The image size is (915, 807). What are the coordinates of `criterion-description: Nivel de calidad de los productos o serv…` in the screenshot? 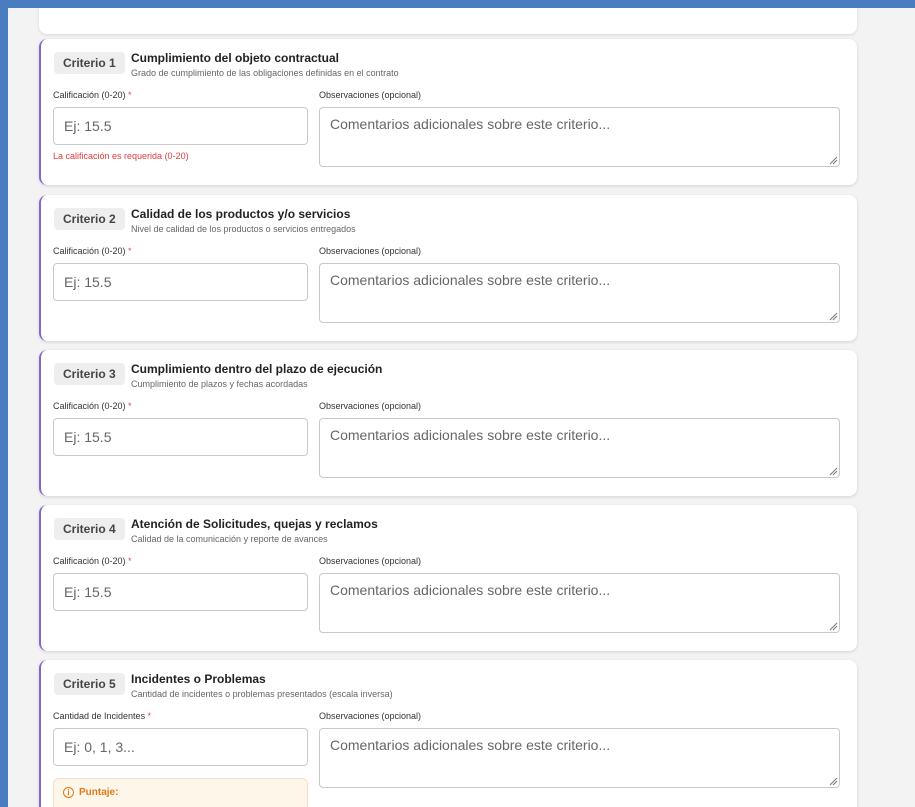 It's located at (243, 229).